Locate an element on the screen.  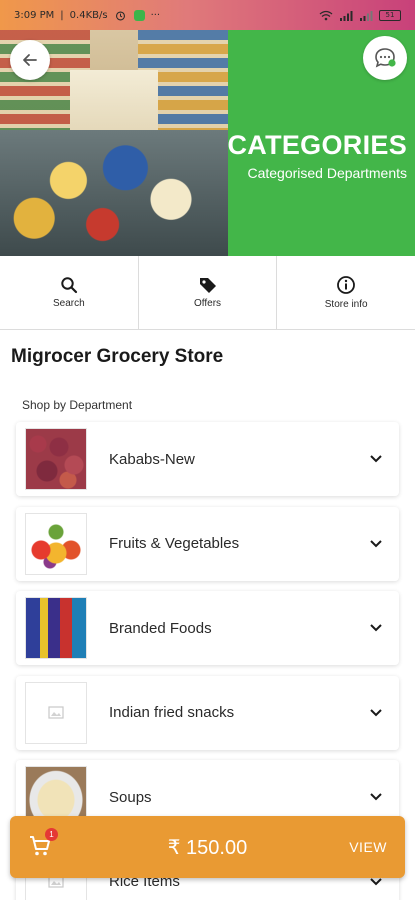
app-notification-icon is located at coordinates (139, 15).